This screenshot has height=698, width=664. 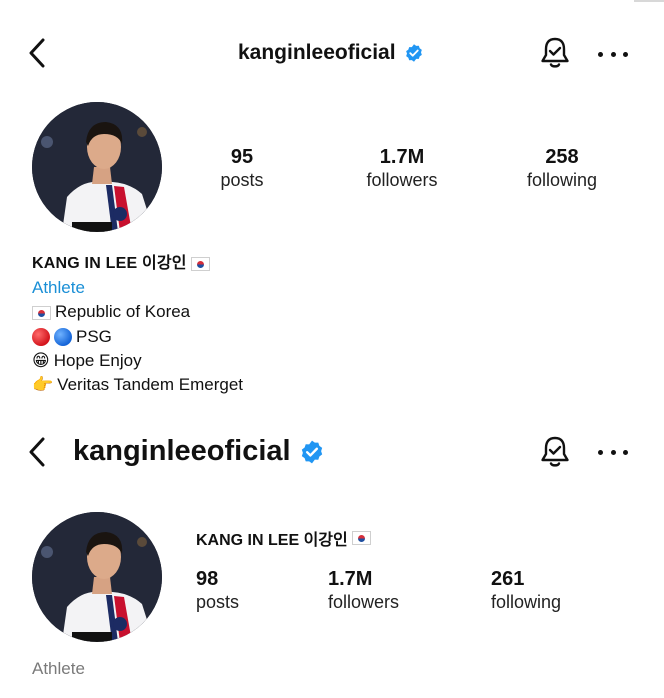 I want to click on grinning-face-icon: 😁, so click(x=41, y=360).